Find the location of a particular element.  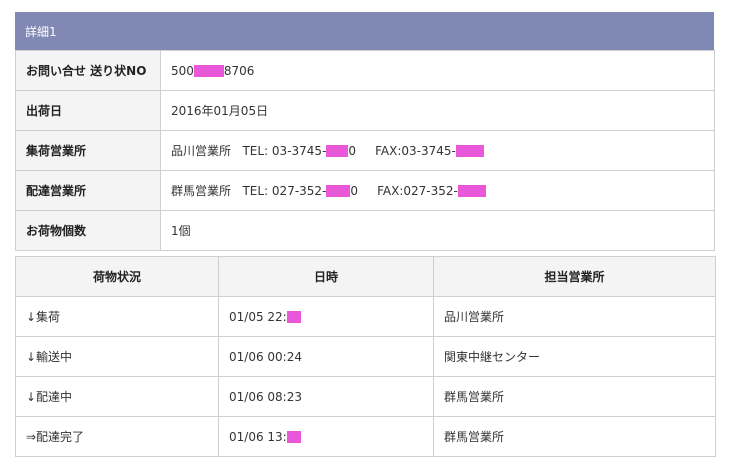

delivery-office-value: 群馬営業所 TEL: 027-352- 0 FAX:027-352- is located at coordinates (437, 190).